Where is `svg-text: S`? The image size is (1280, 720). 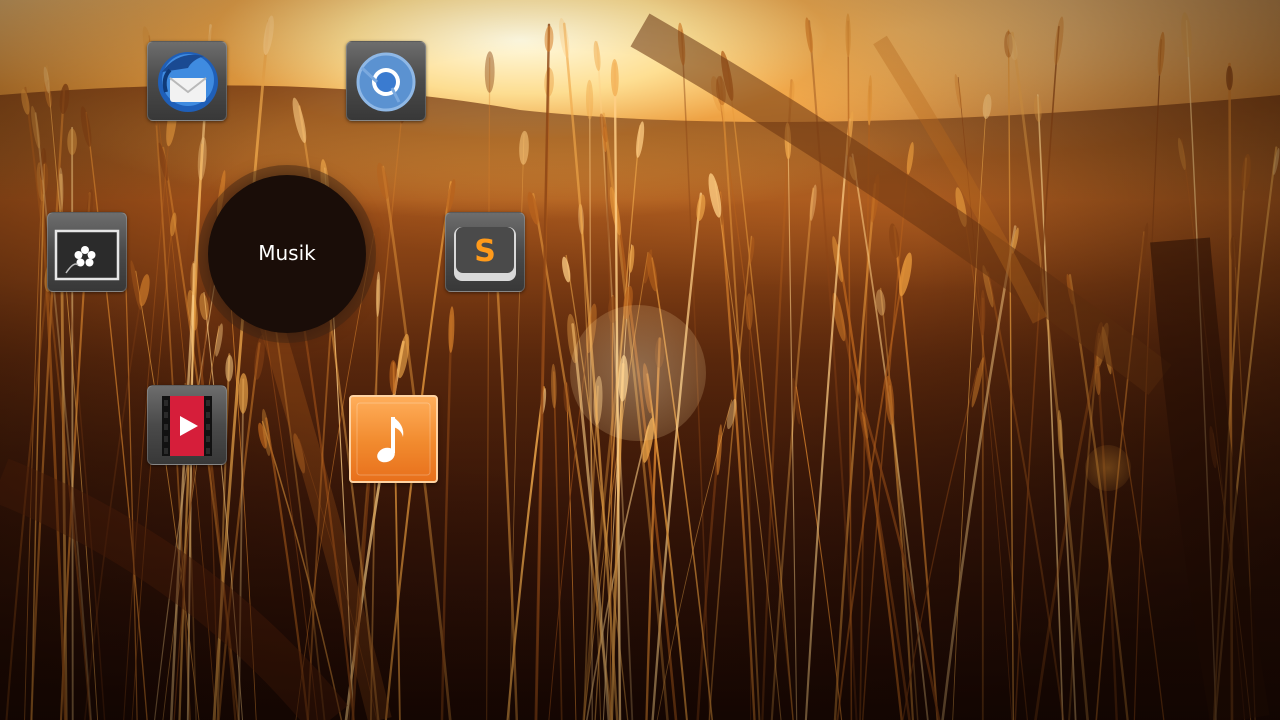
svg-text: S is located at coordinates (485, 251).